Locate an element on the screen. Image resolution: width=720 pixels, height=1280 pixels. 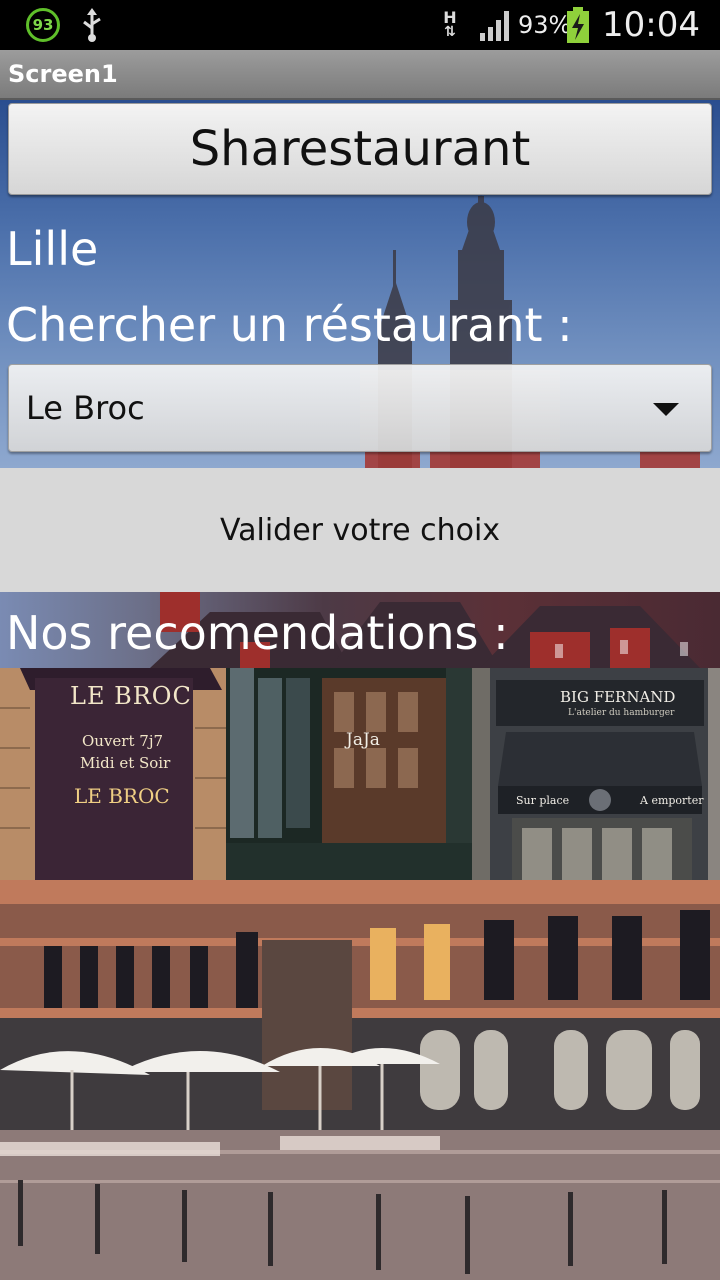
network-type-icon: H ⇅ is located at coordinates (450, 24).